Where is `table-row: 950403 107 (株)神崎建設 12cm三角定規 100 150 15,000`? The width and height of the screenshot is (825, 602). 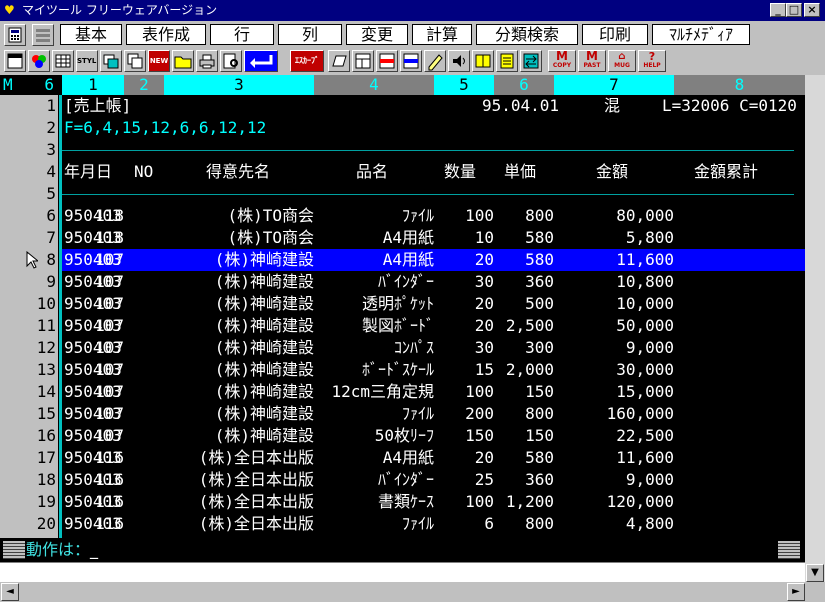 table-row: 950403 107 (株)神崎建設 12cm三角定規 100 150 15,000 is located at coordinates (402, 392).